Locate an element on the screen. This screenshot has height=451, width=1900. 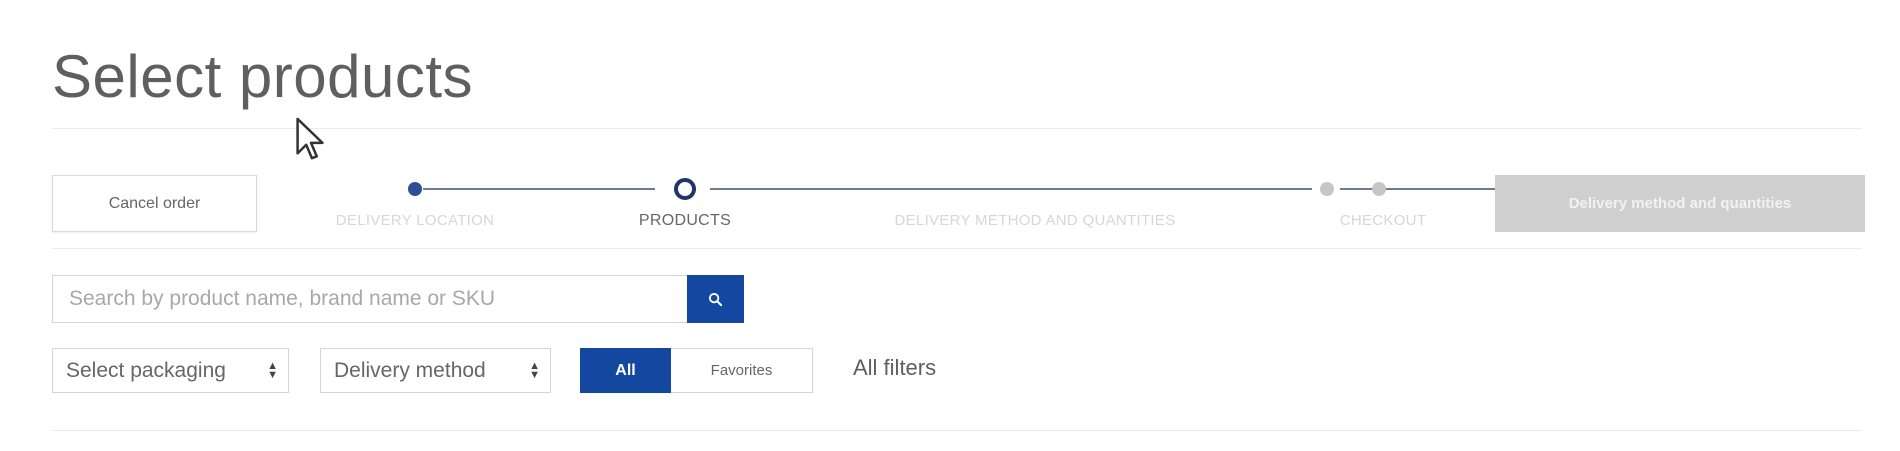
step-label-delivery-method: DELIVERY METHOD AND QUANTITIES is located at coordinates (1035, 220).